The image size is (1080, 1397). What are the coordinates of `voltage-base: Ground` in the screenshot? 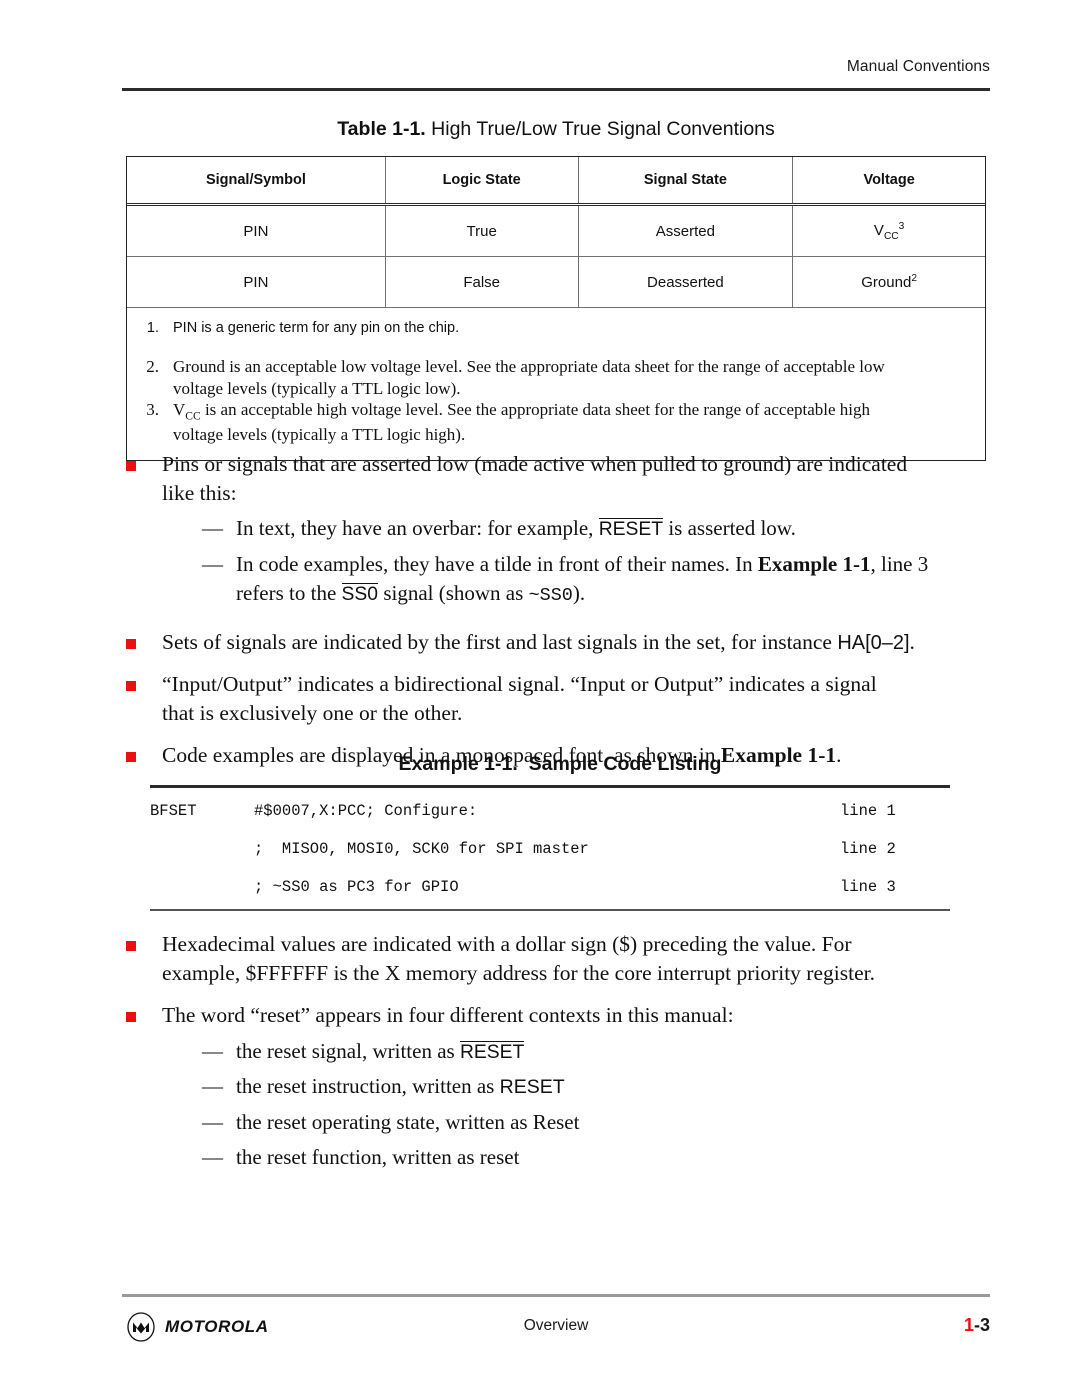 It's located at (886, 282).